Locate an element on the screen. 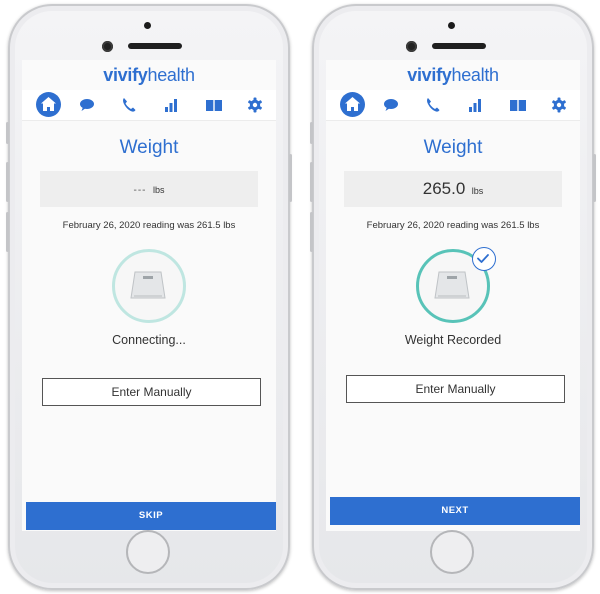 The image size is (600, 594). checkmark-icon is located at coordinates (482, 258).